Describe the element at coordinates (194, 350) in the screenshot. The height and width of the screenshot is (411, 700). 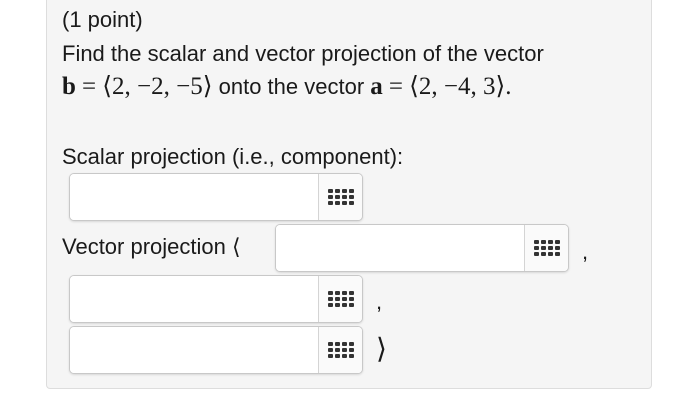
I see `vector-component-3-input` at that location.